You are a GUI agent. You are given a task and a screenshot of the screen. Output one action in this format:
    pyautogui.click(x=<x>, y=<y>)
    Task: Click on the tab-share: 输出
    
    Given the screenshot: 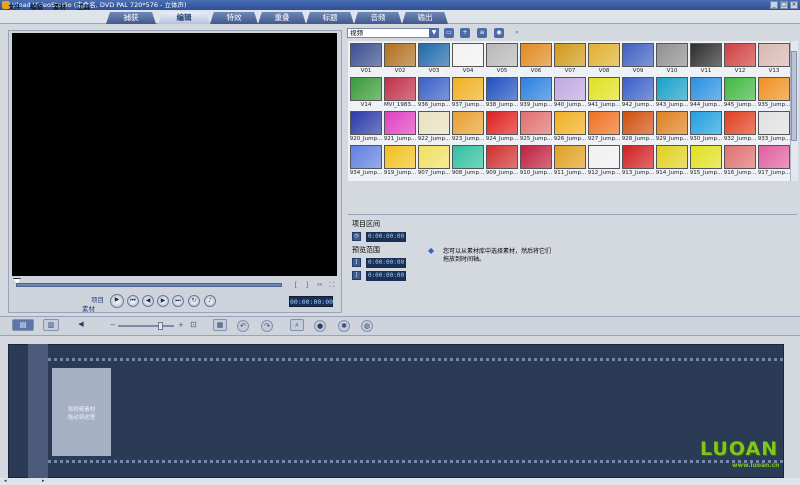 What is the action you would take?
    pyautogui.click(x=425, y=18)
    